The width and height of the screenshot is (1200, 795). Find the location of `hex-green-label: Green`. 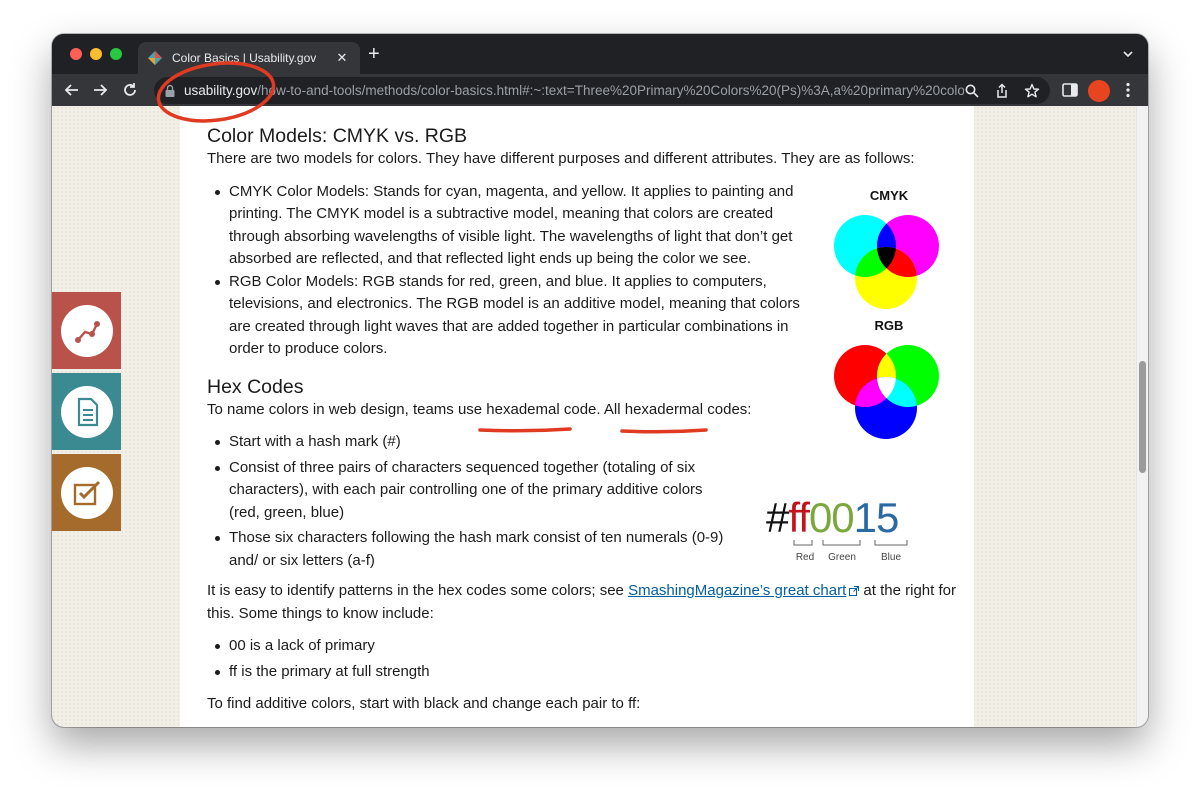

hex-green-label: Green is located at coordinates (842, 557).